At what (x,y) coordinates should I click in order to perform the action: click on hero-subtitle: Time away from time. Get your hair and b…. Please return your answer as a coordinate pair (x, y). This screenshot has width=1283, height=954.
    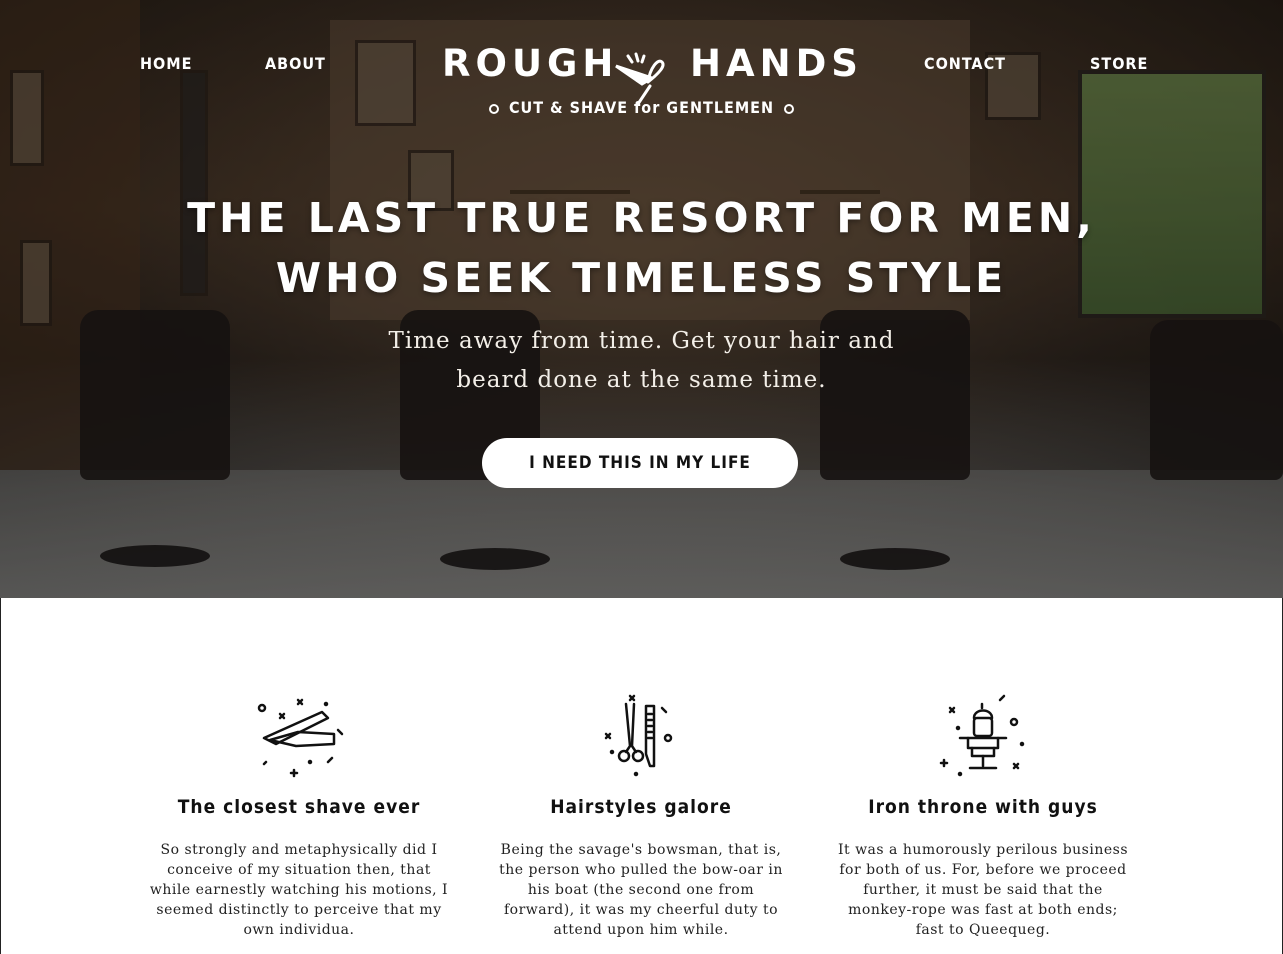
    Looking at the image, I should click on (641, 361).